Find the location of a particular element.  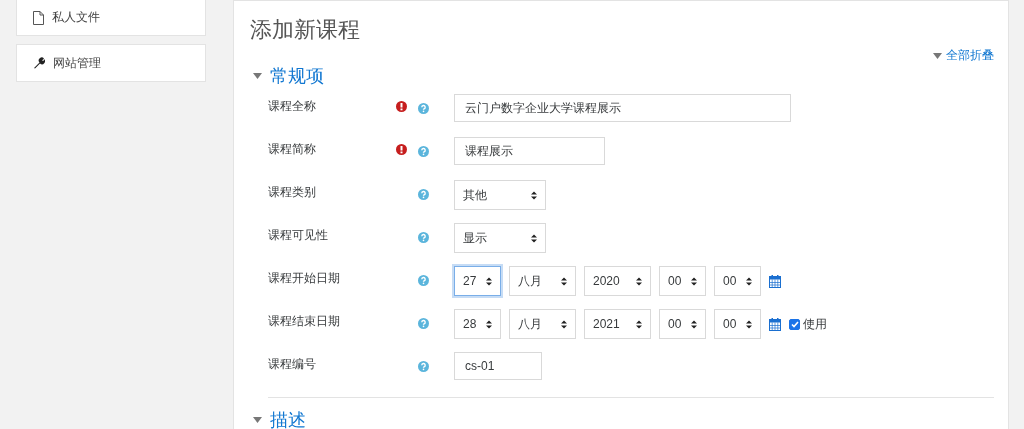

field-label: 课程结束日期 is located at coordinates (304, 321).